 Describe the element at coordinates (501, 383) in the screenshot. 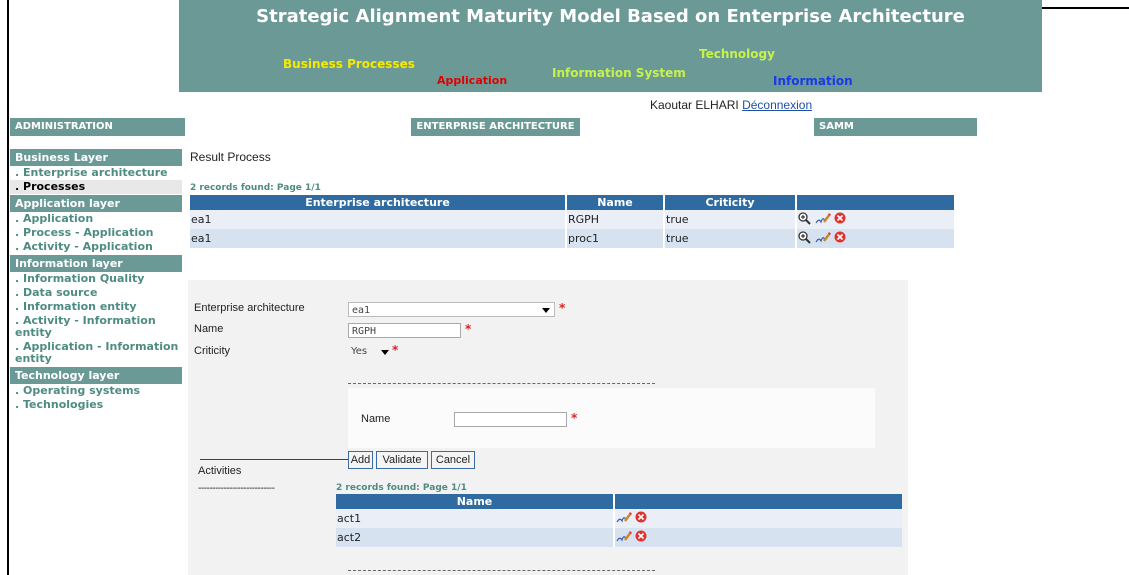

I see `separator-line` at that location.